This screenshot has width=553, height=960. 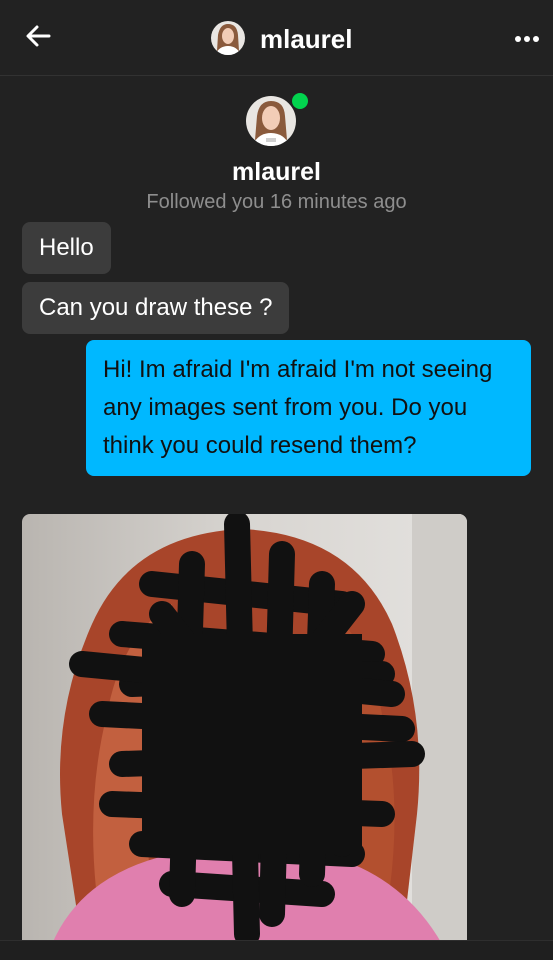 I want to click on message-bubble-incoming: Hello, so click(x=66, y=248).